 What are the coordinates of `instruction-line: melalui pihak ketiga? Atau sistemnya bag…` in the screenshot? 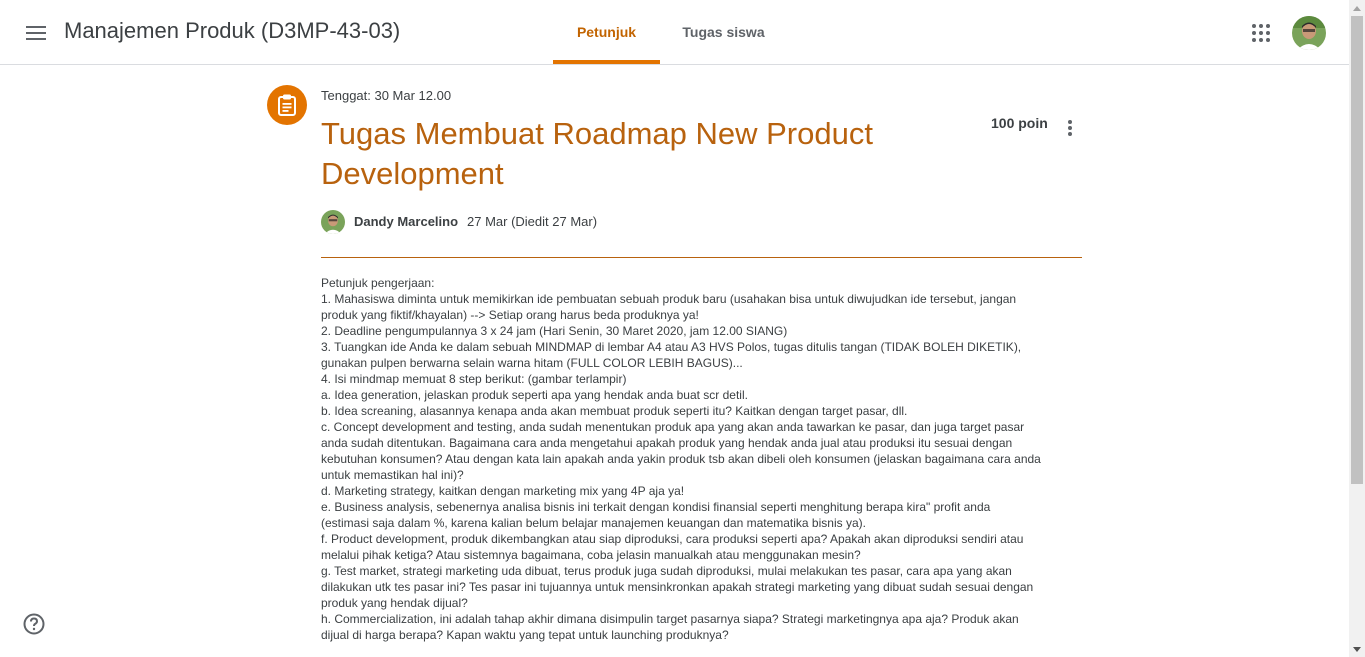 It's located at (591, 555).